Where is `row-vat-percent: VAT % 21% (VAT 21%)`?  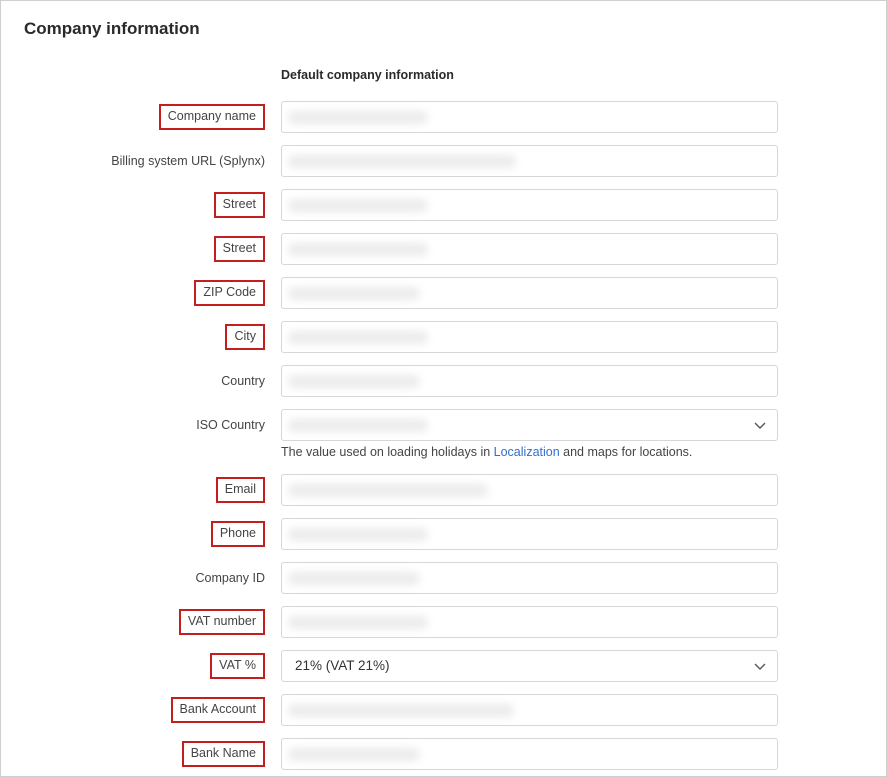 row-vat-percent: VAT % 21% (VAT 21%) is located at coordinates (443, 666).